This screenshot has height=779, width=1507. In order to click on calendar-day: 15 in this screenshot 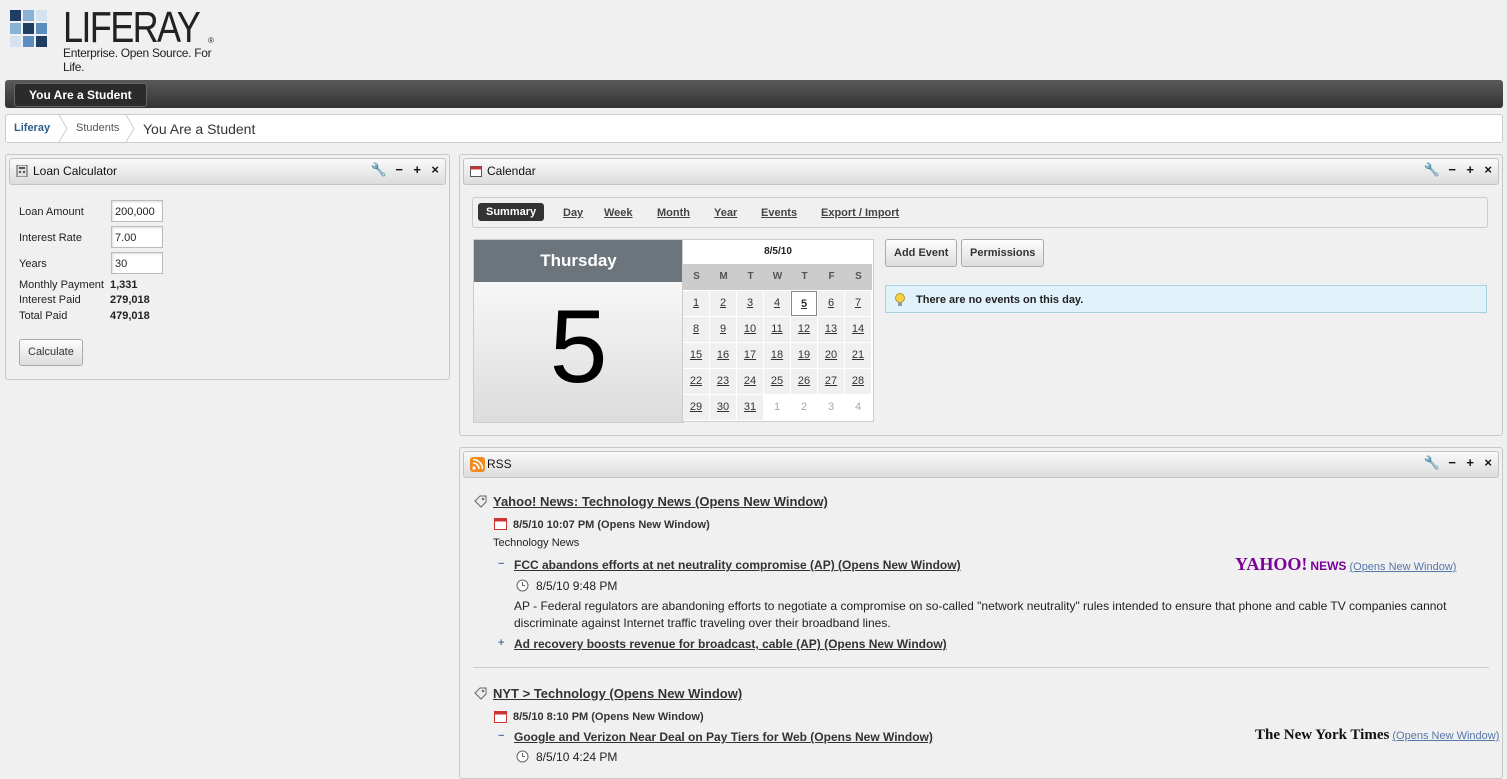, I will do `click(696, 355)`.